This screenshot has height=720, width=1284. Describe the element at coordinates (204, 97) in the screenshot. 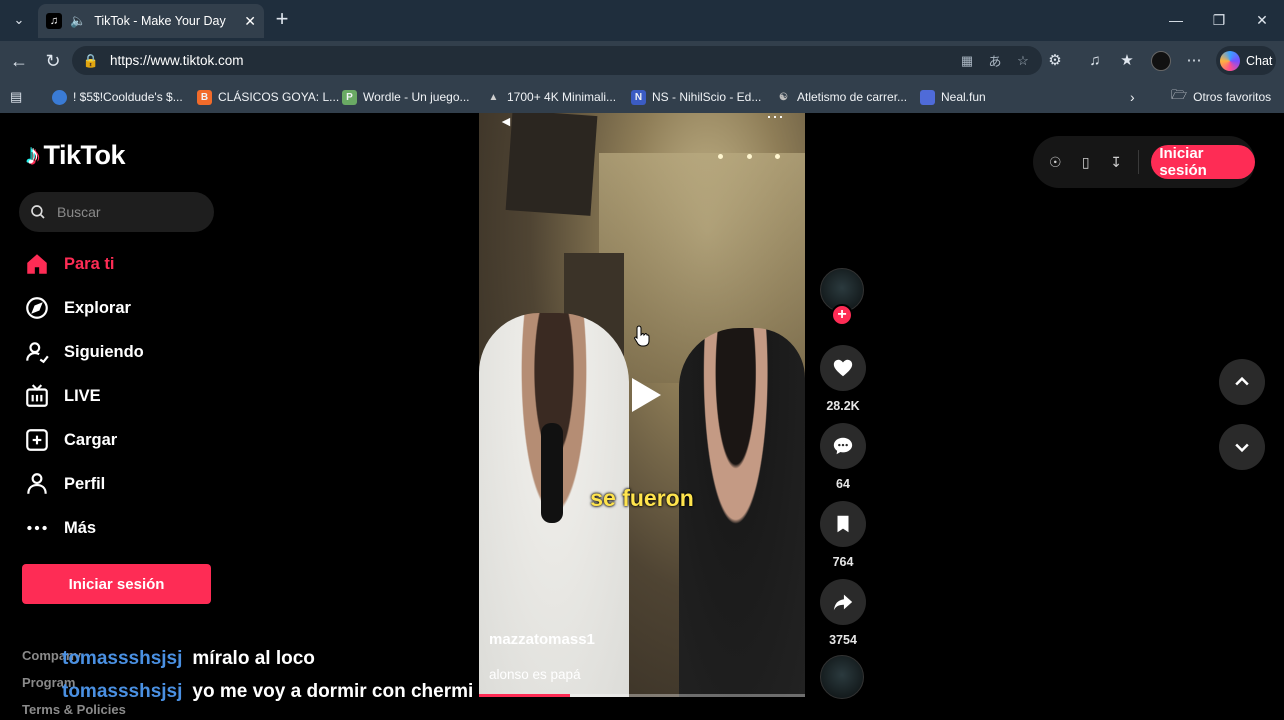

I see `bookmark-favicon-icon: B` at that location.